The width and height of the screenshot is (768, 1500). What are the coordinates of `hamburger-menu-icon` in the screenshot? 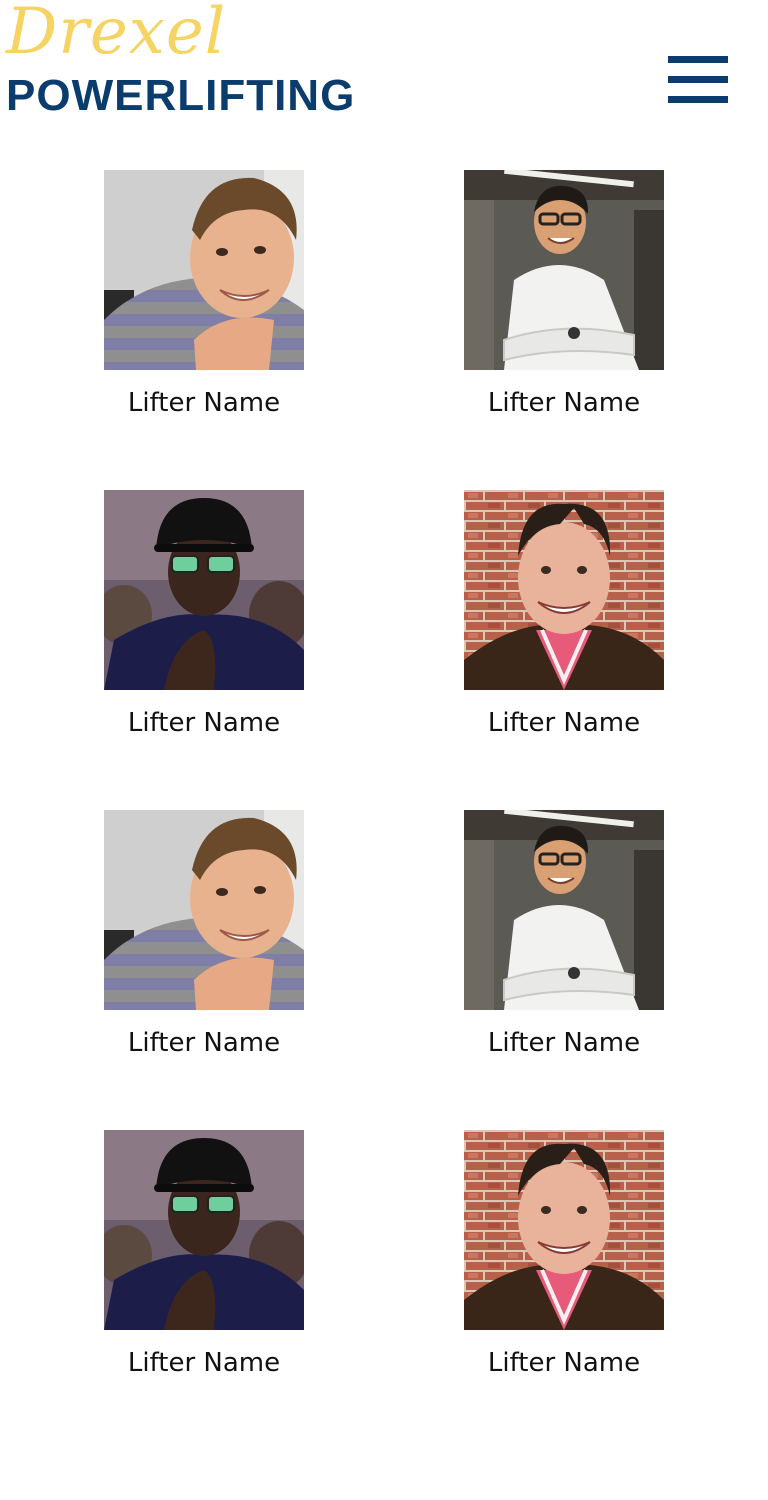 It's located at (698, 80).